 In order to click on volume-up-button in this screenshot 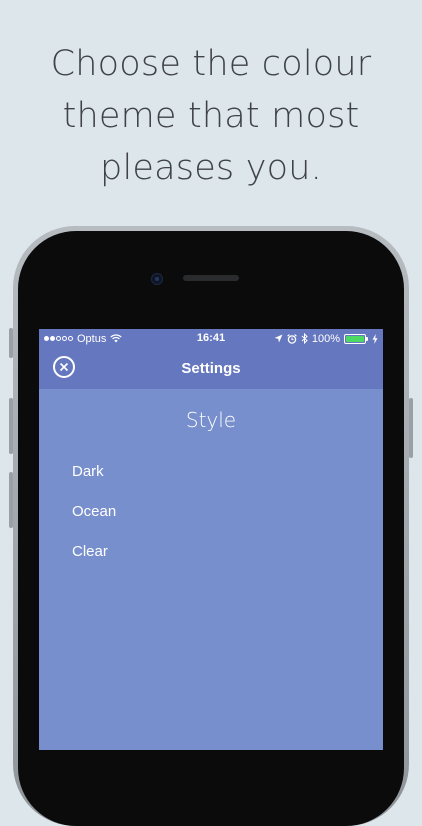, I will do `click(11, 426)`.